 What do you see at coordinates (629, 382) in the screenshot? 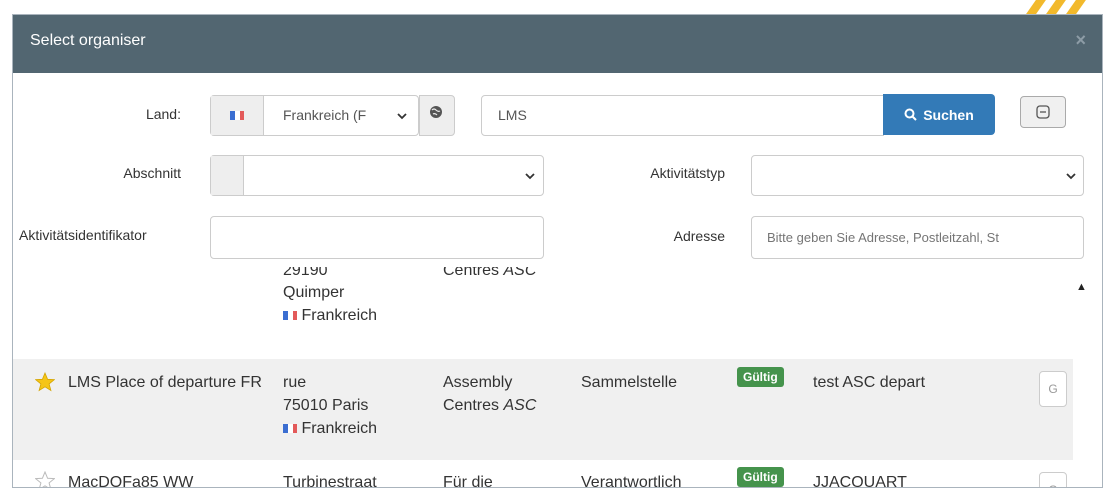
I see `result-type: Sammelstelle` at bounding box center [629, 382].